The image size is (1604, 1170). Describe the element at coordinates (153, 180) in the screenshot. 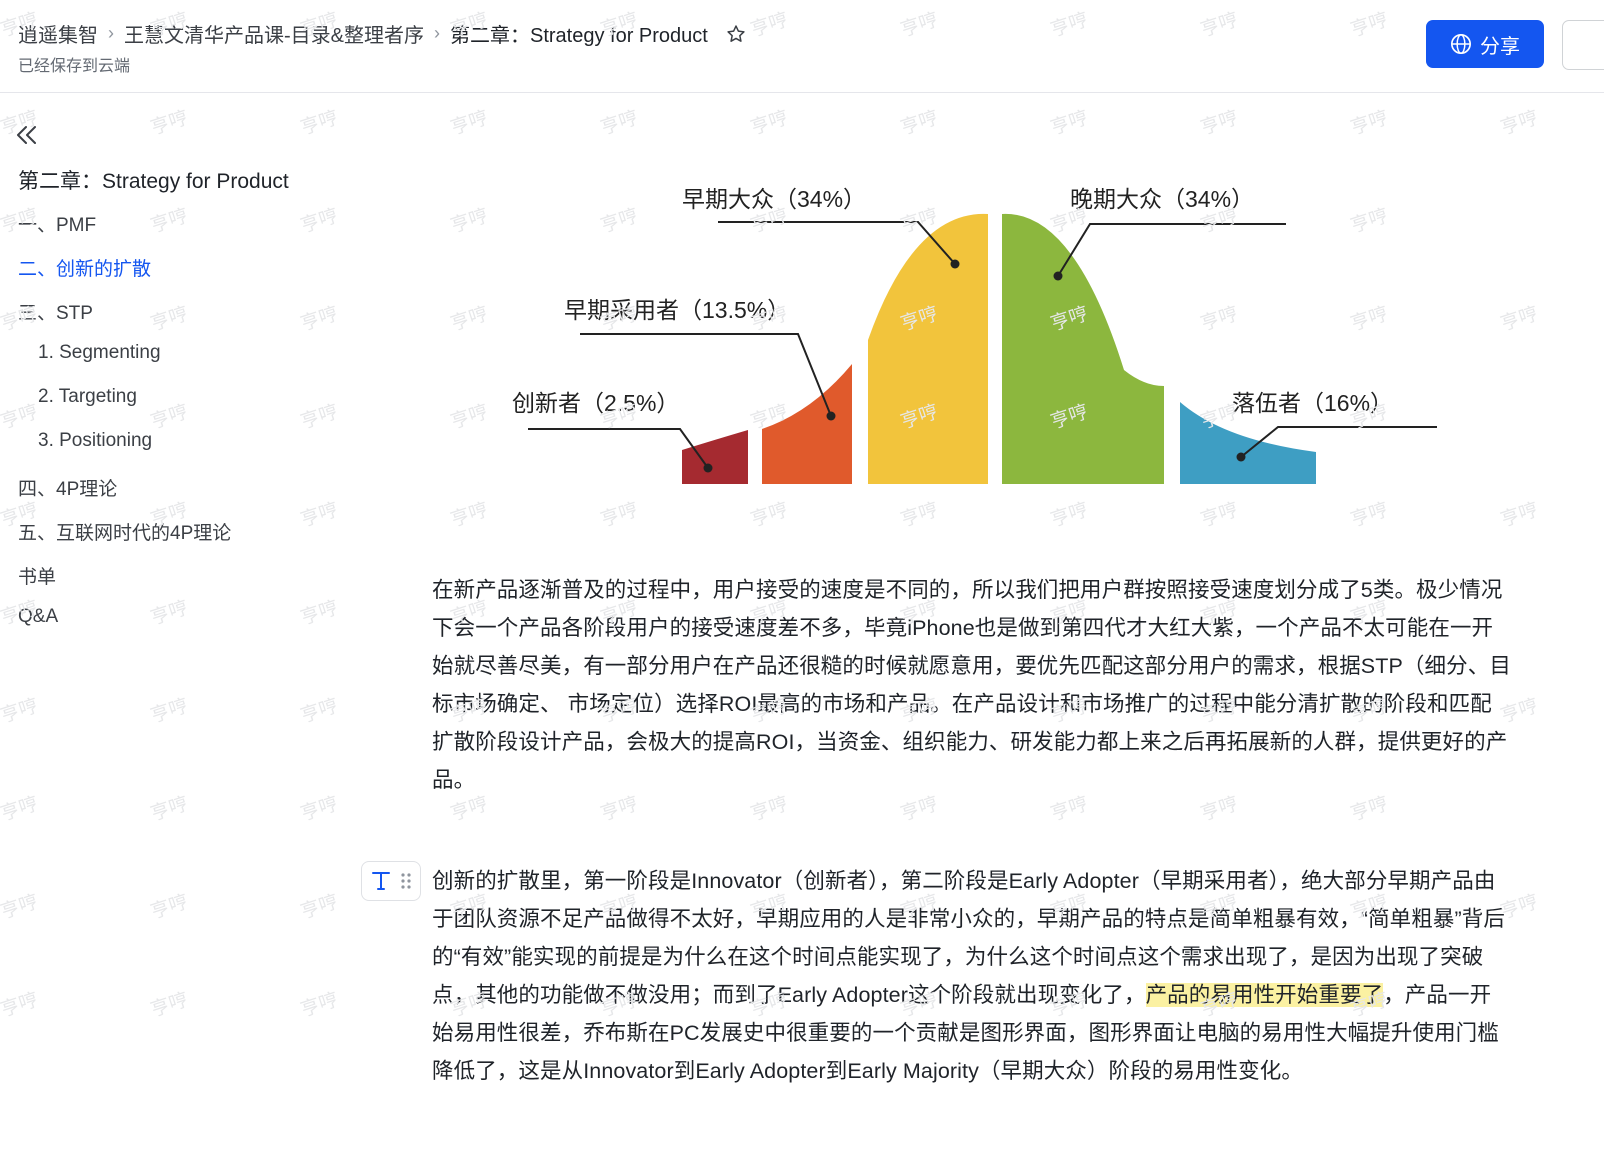

I see `toc-title: 第二章：Strategy for Product` at that location.